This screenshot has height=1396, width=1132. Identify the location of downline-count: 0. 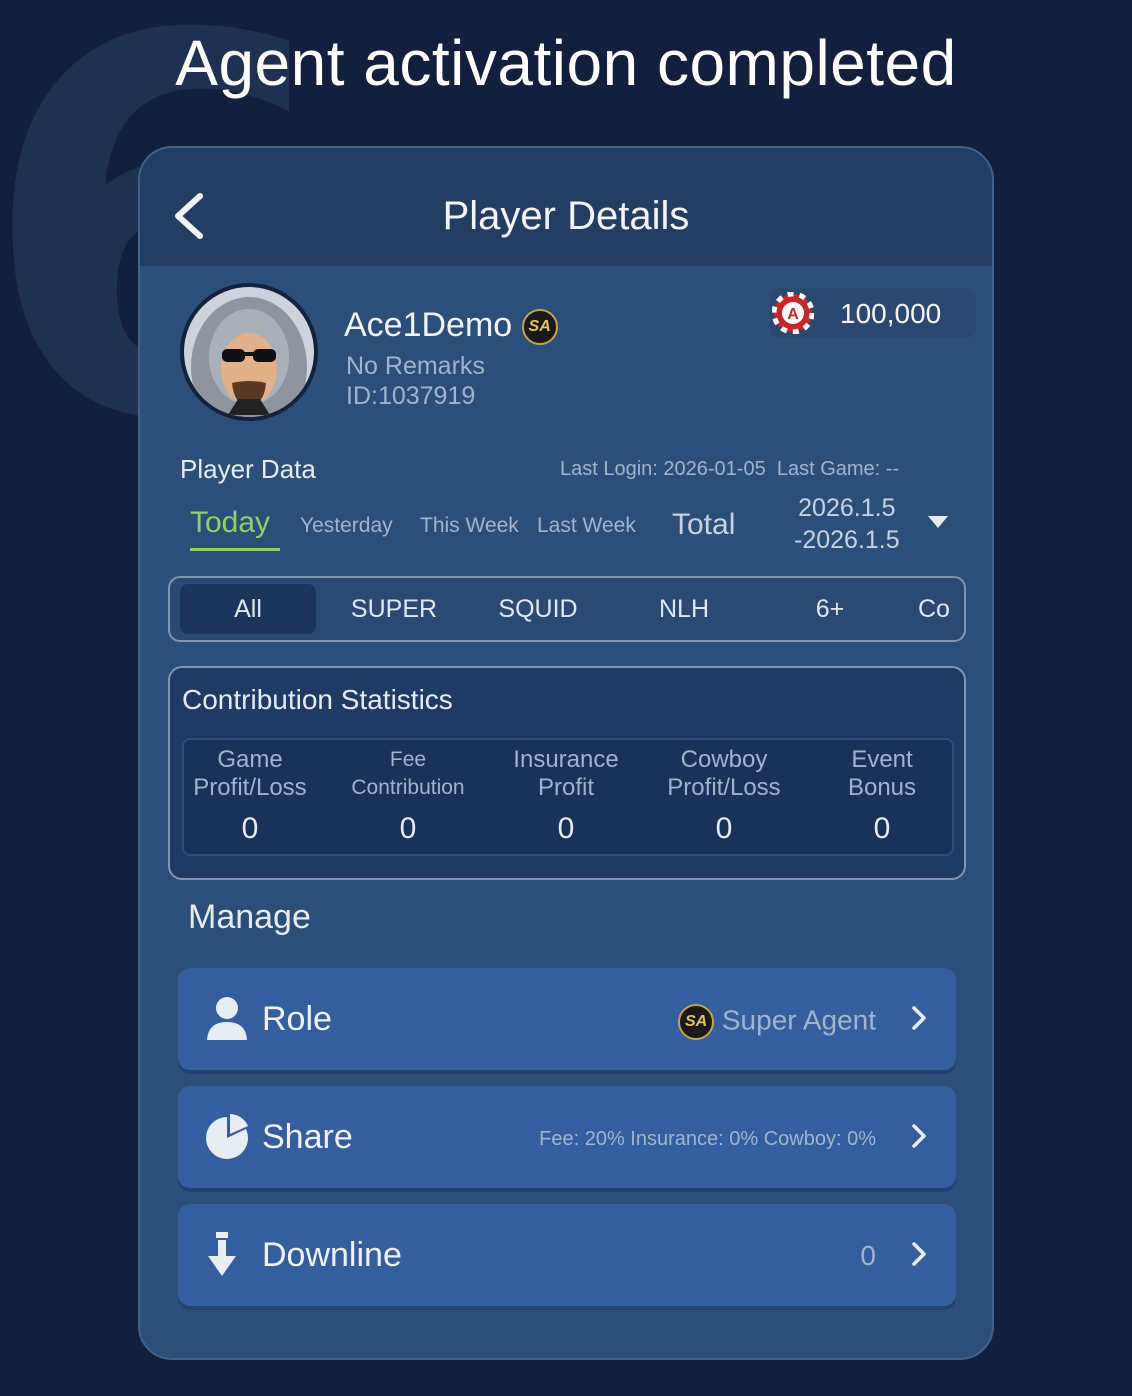
(868, 1255).